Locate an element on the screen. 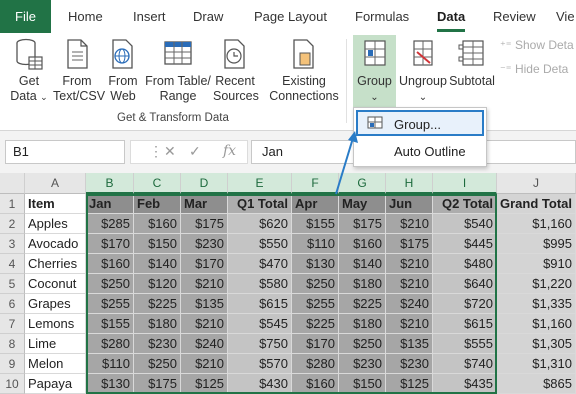 The width and height of the screenshot is (576, 394). table-cell: Coconut is located at coordinates (55, 284).